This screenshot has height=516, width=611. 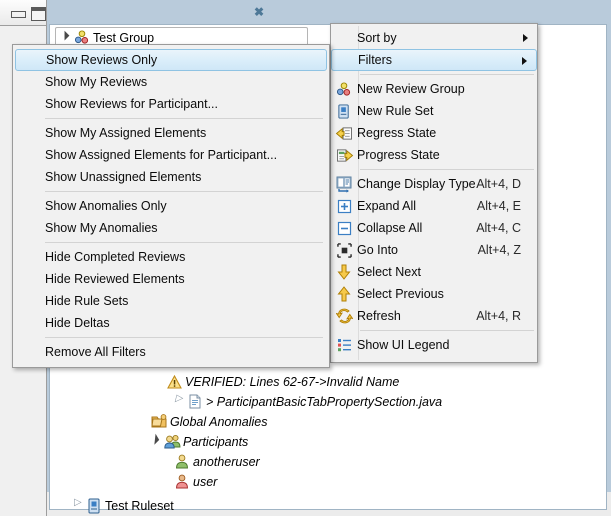 What do you see at coordinates (171, 82) in the screenshot?
I see `menu-item-show-my-reviews: Show My Reviews` at bounding box center [171, 82].